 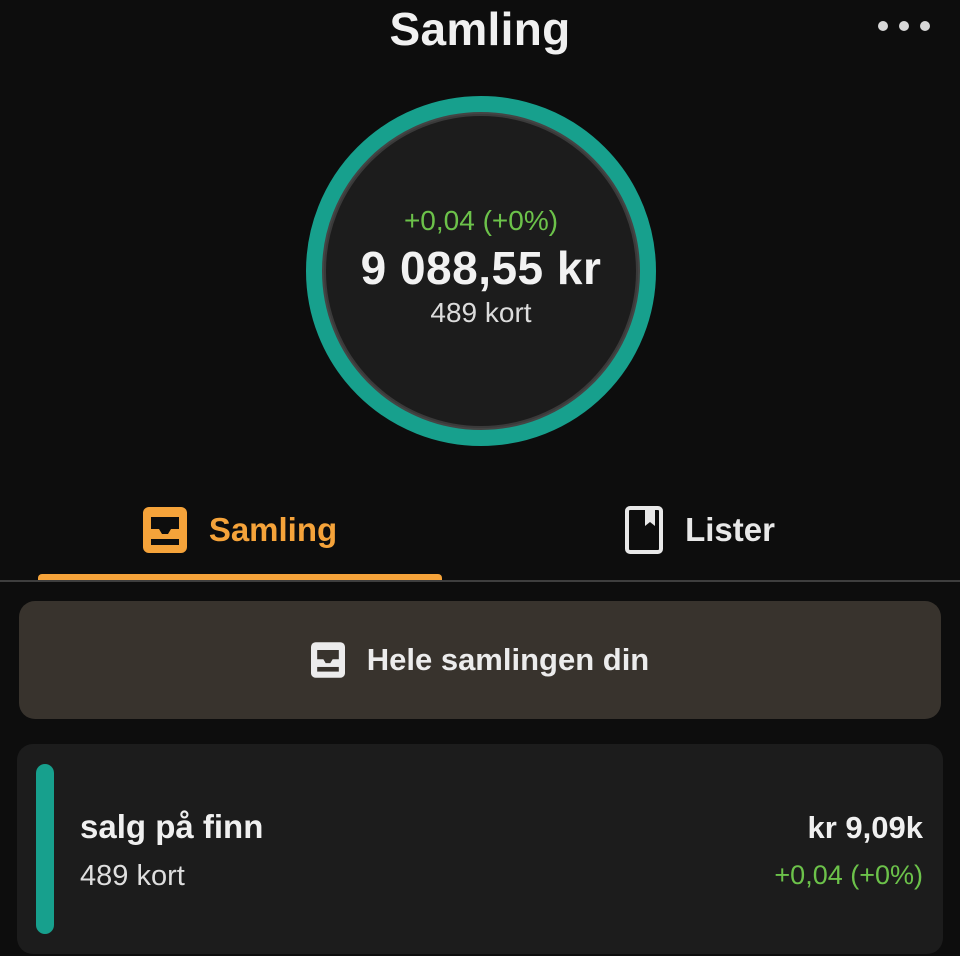 I want to click on page-title: Samling, so click(x=480, y=29).